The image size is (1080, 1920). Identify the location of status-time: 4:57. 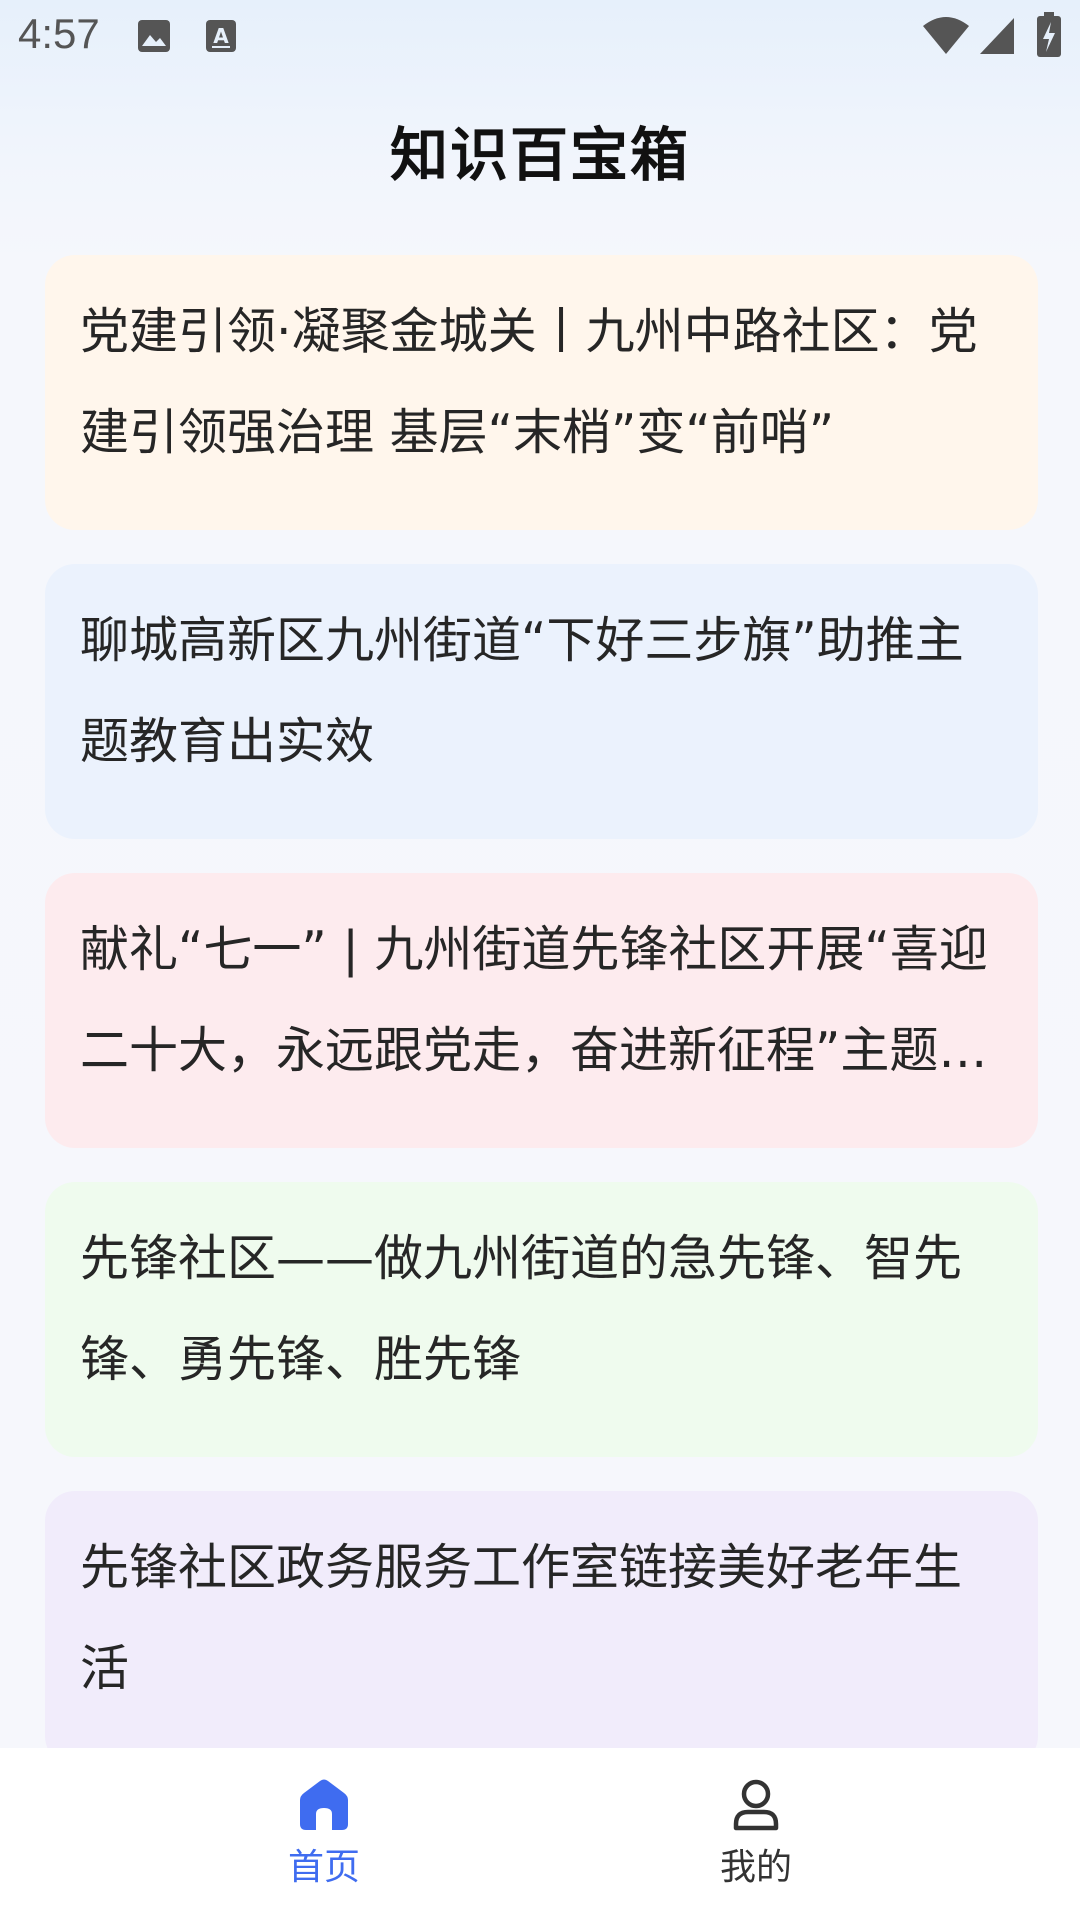
(59, 33).